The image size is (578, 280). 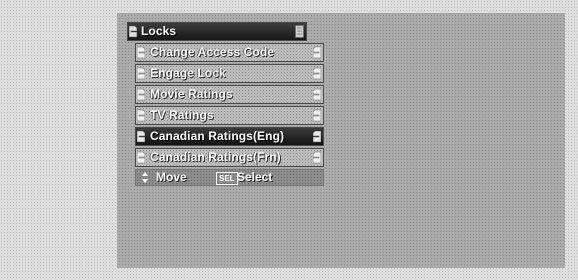 What do you see at coordinates (188, 73) in the screenshot?
I see `menu-item-label: Engage Lock` at bounding box center [188, 73].